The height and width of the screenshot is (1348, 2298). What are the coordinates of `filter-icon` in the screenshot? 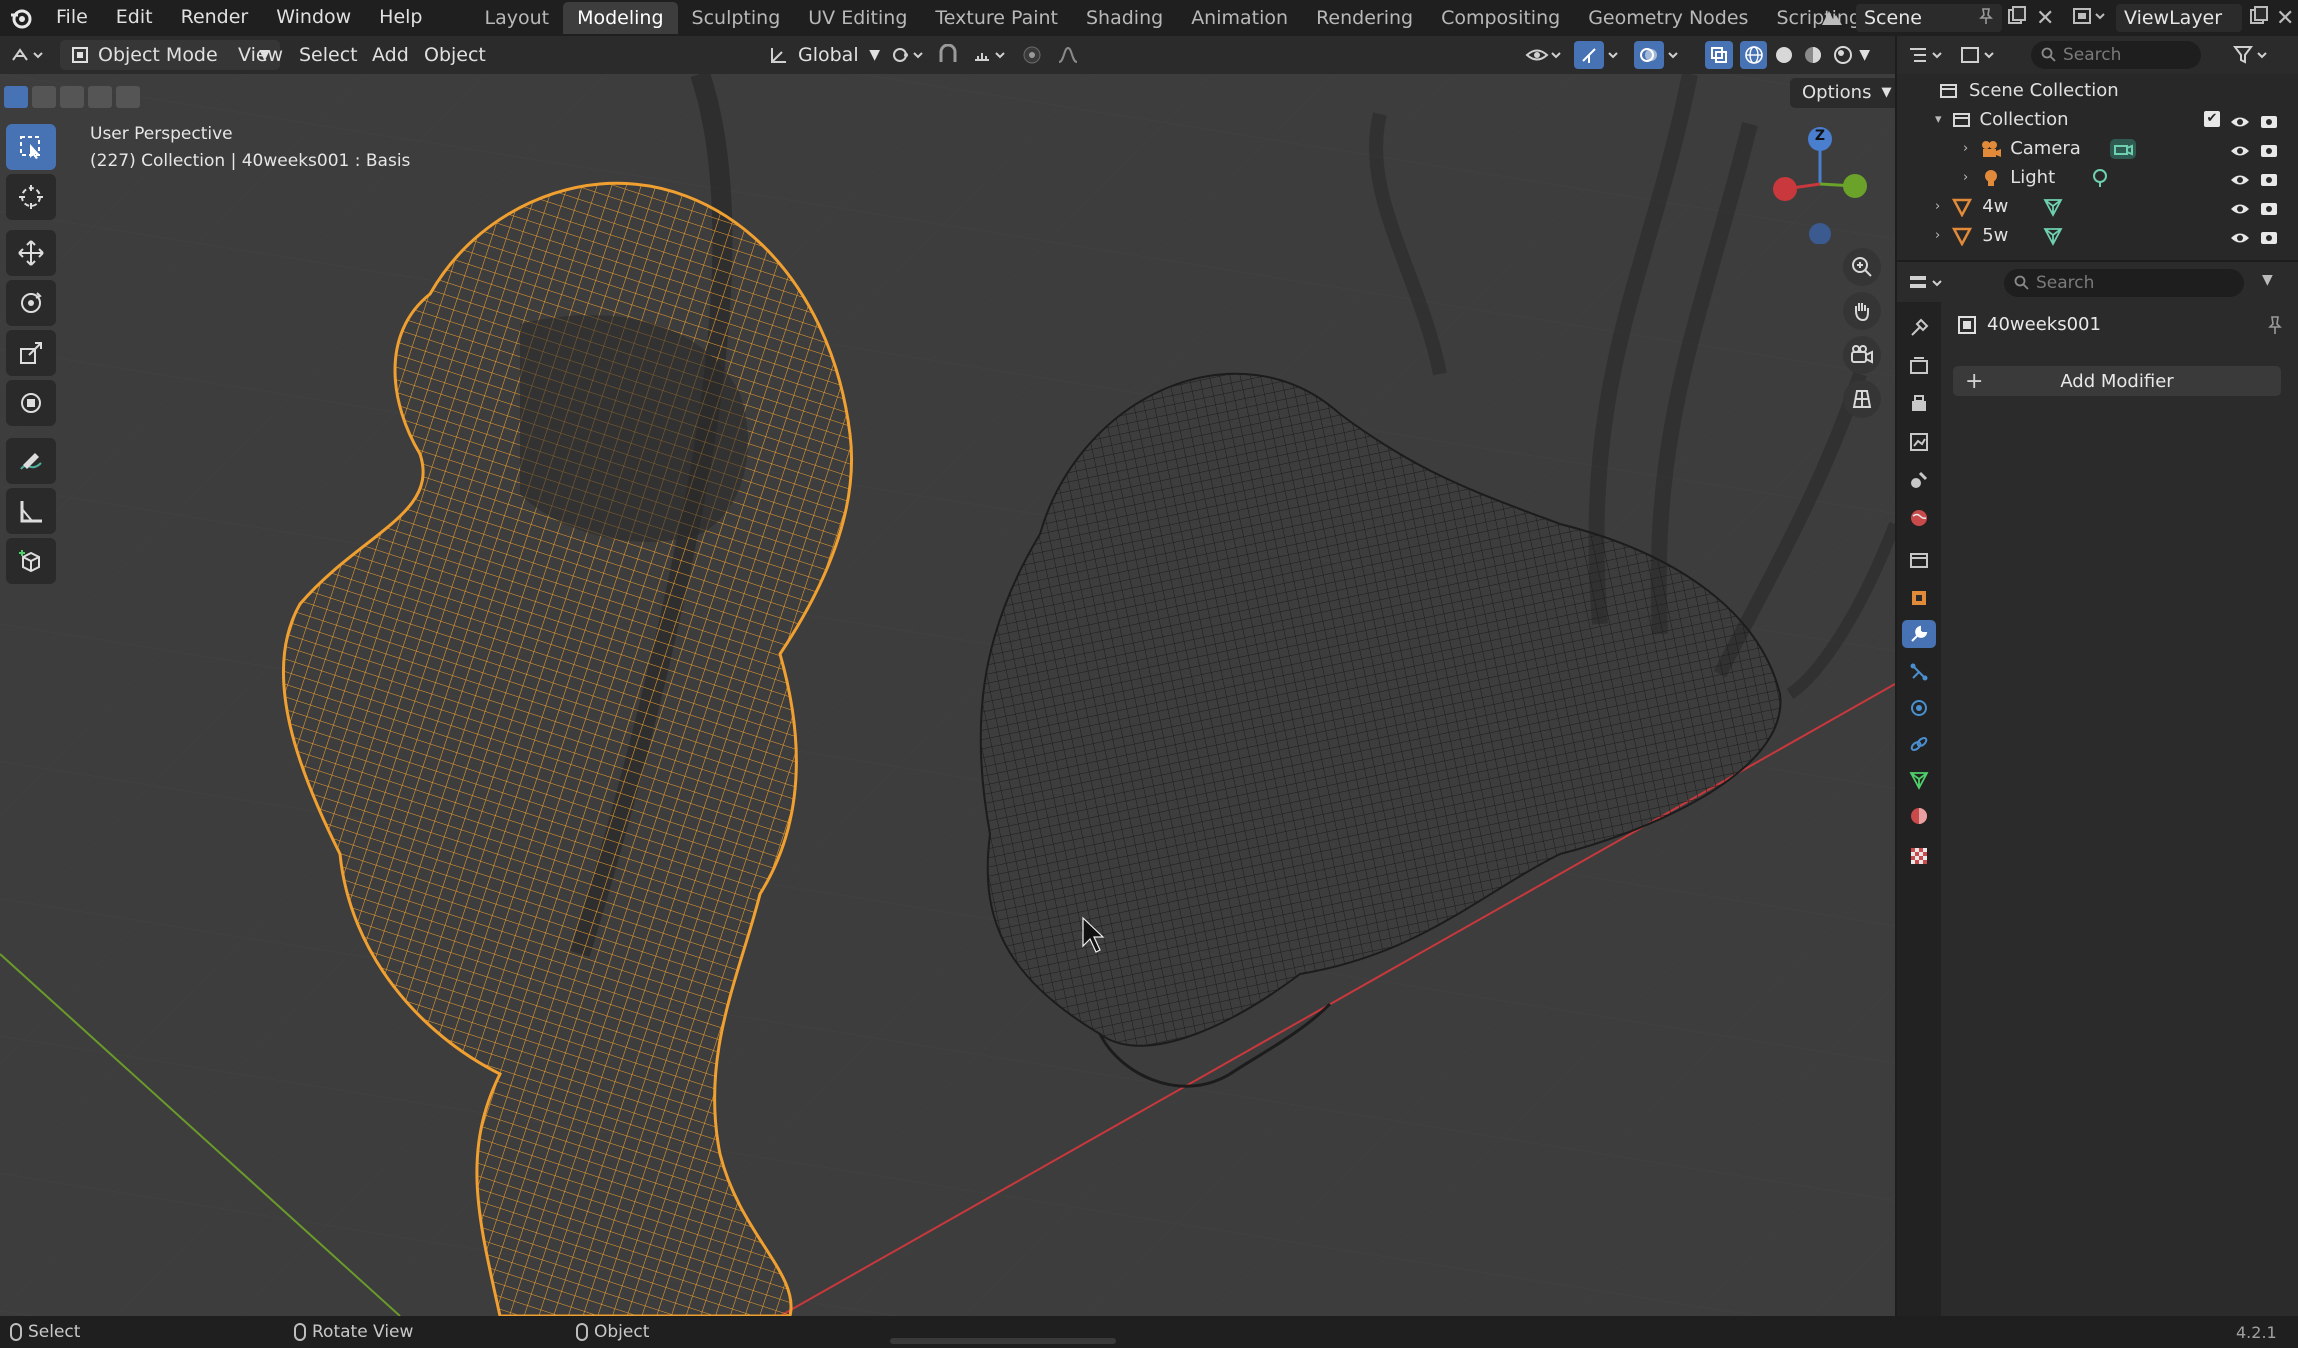 It's located at (2254, 55).